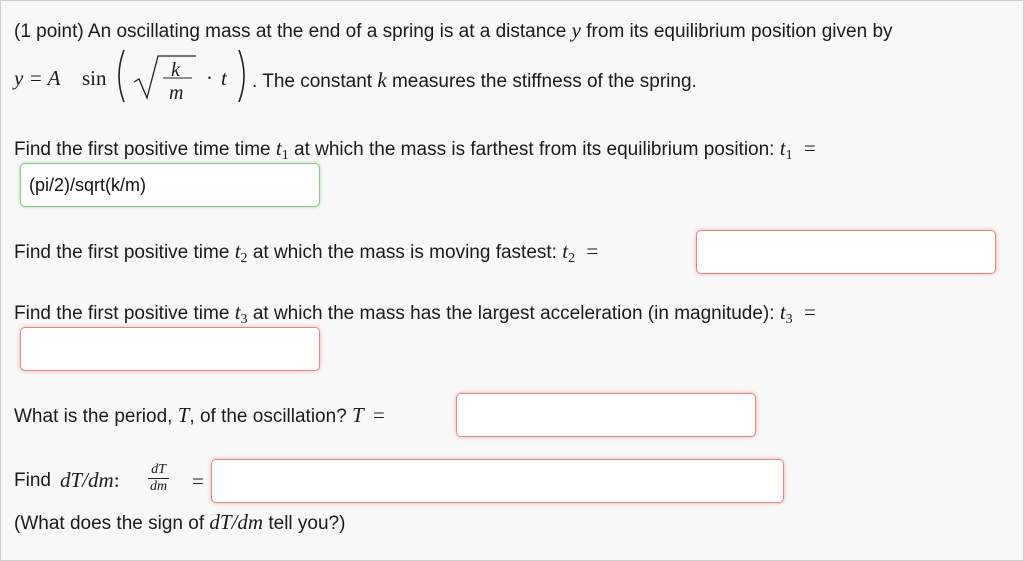  Describe the element at coordinates (32, 480) in the screenshot. I see `q5-text: Find` at that location.